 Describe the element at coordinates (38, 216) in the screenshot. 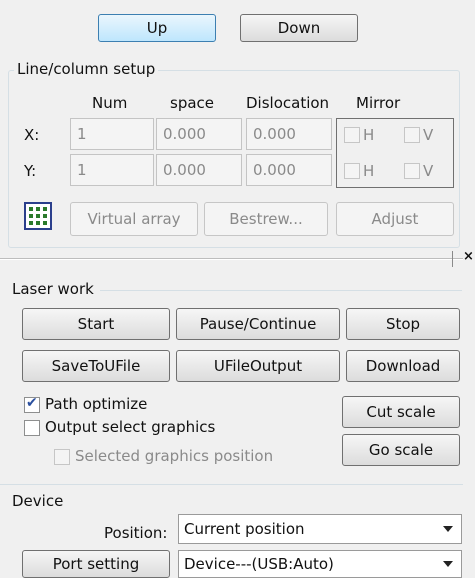

I see `array-grid-icon` at that location.